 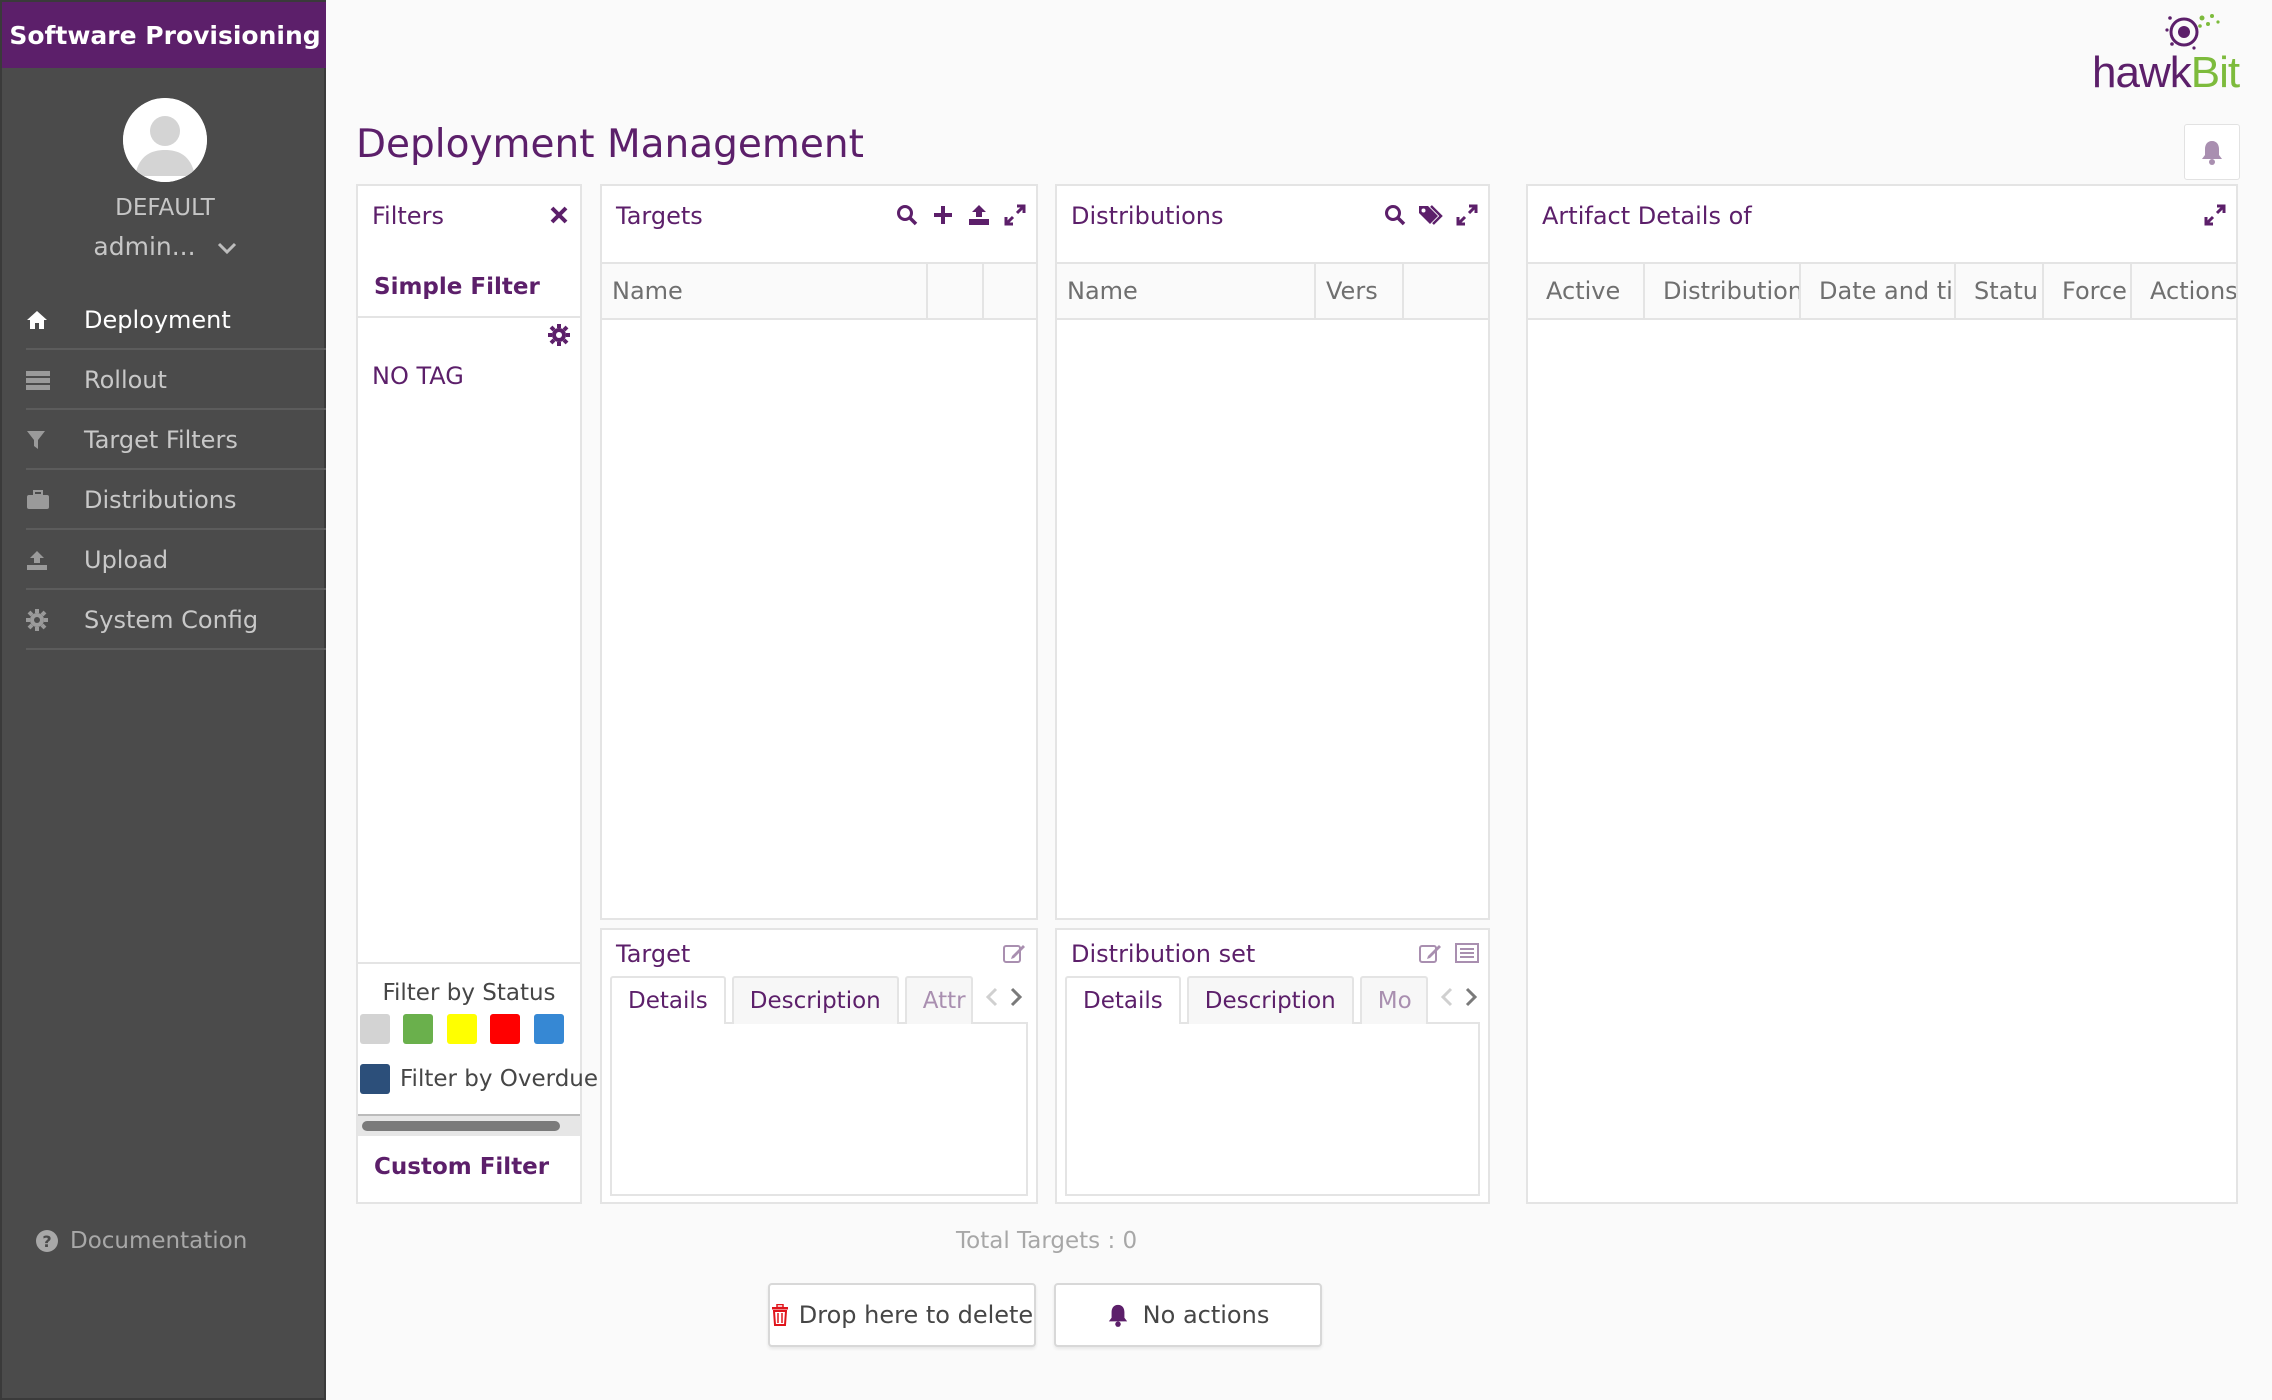 I want to click on sidebar-item-upload: Upload, so click(x=176, y=561).